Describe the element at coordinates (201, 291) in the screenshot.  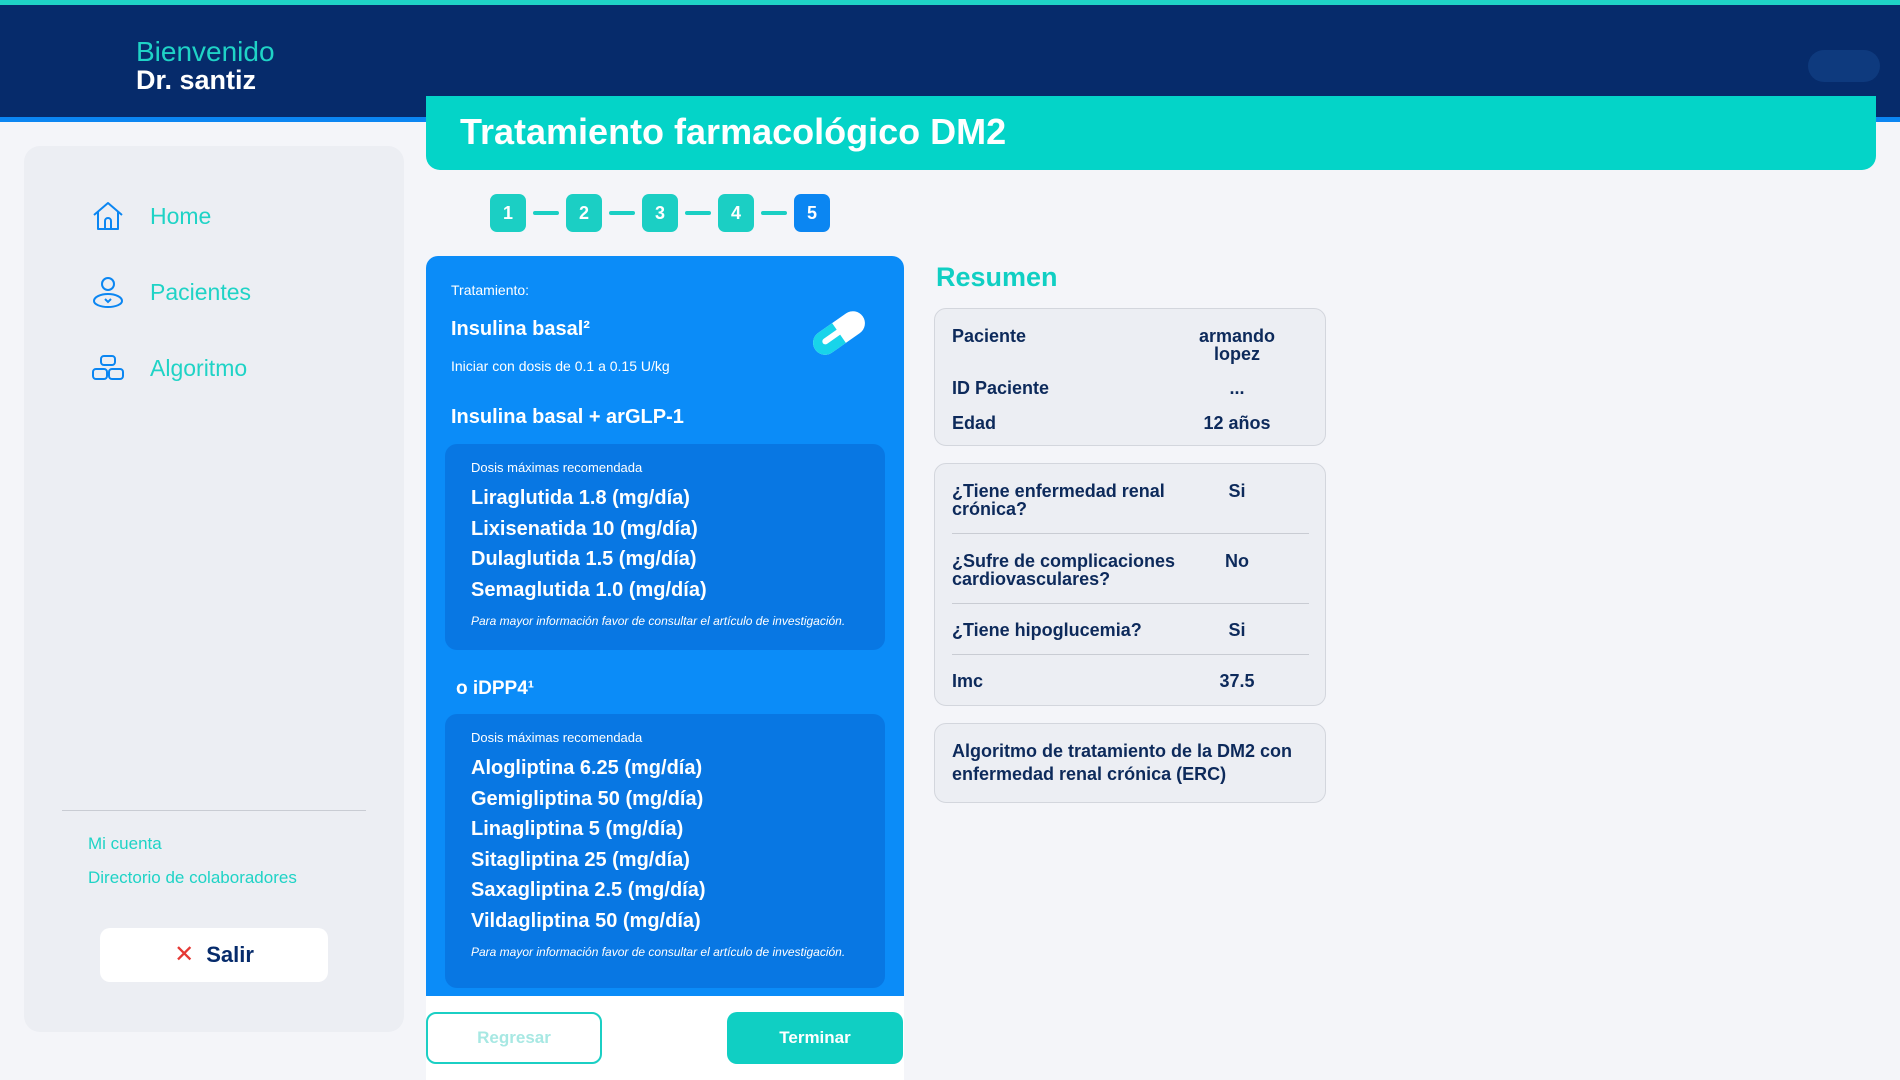
I see `sidebar-item-label: Pacientes` at that location.